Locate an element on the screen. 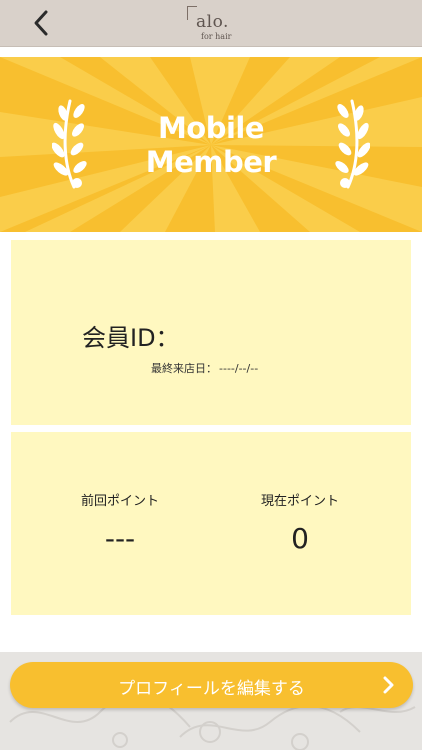 This screenshot has width=422, height=750. last-visit-date: ----/--/-- is located at coordinates (239, 368).